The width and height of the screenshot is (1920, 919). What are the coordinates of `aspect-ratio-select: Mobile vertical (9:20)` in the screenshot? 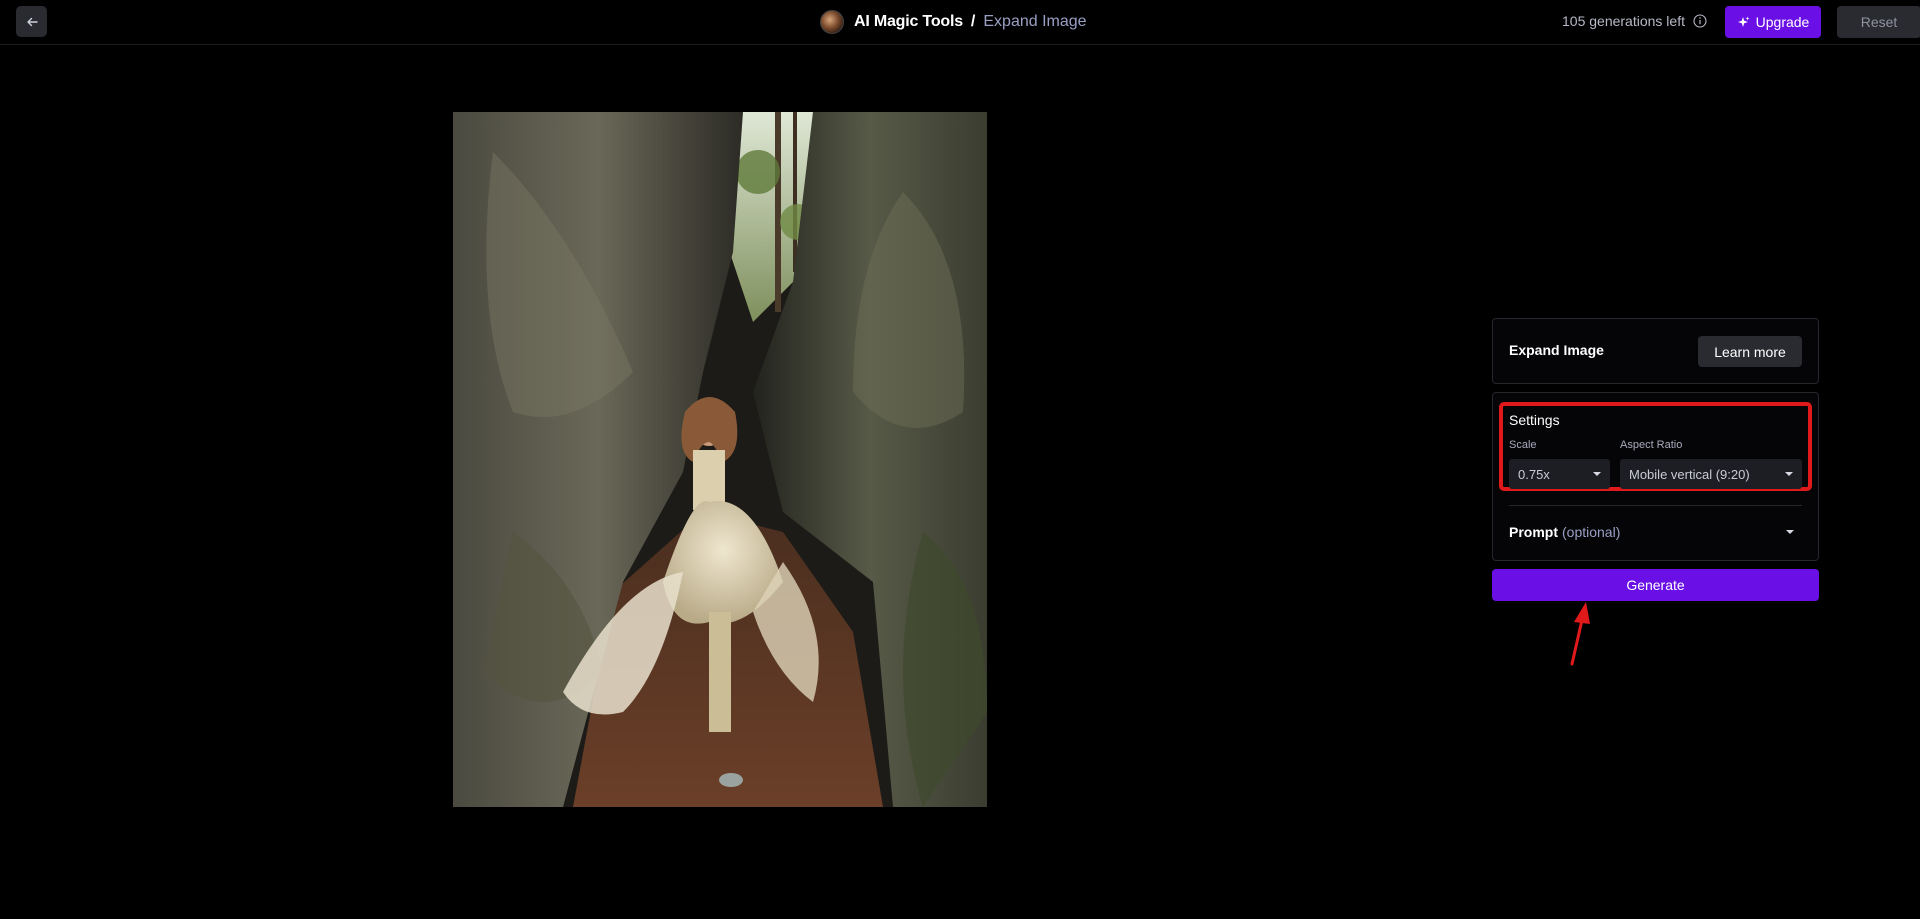 It's located at (1711, 474).